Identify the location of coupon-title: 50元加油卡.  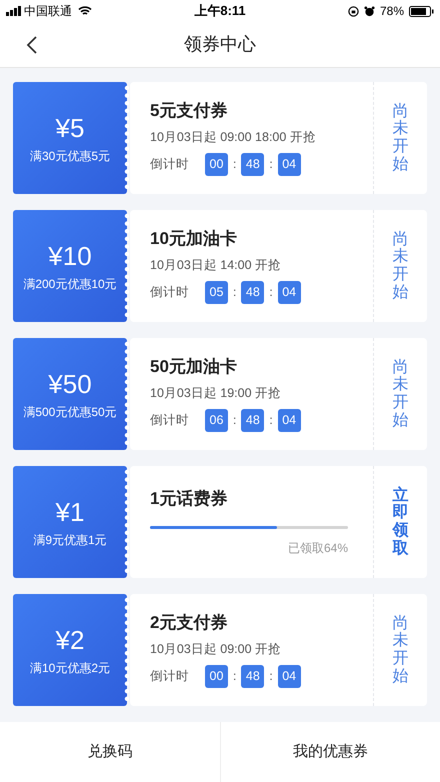
(194, 367).